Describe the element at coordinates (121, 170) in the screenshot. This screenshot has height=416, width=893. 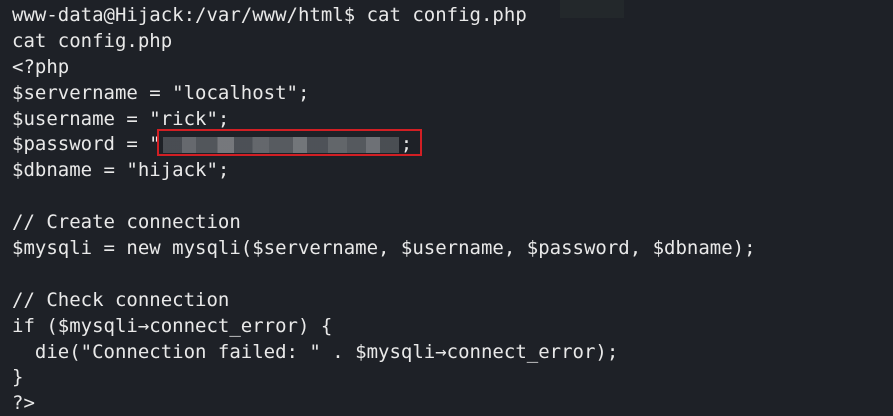
I see `output-line: $dbname = "hijack";` at that location.